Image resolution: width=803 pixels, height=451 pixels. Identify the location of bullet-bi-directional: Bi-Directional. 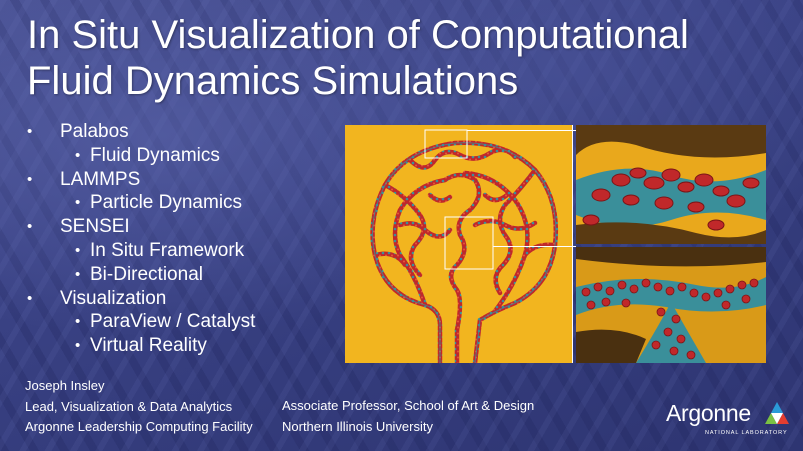
(187, 275).